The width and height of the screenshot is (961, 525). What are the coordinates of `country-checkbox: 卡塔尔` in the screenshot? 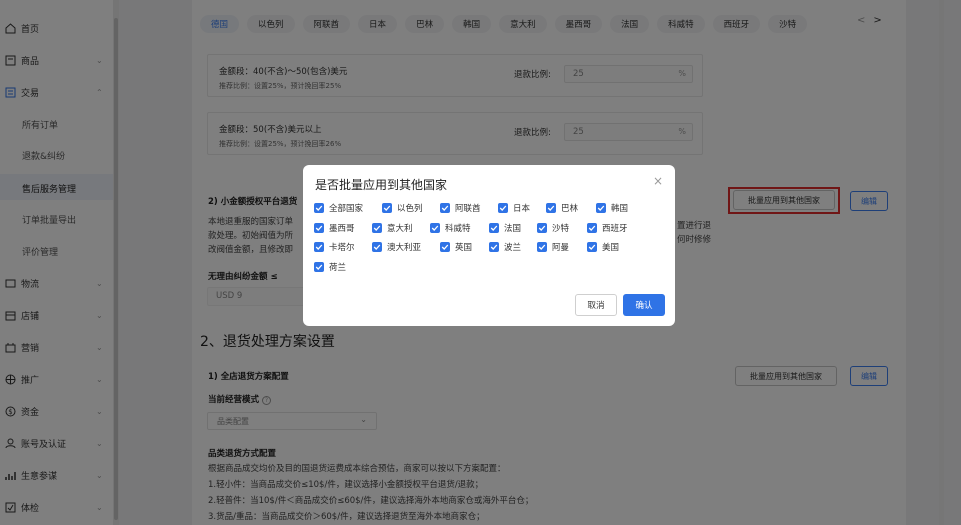 It's located at (334, 247).